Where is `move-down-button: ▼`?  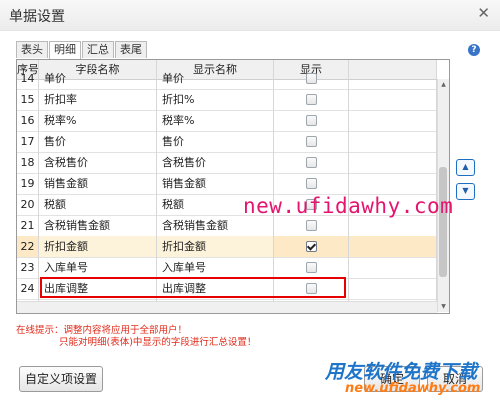 move-down-button: ▼ is located at coordinates (465, 191).